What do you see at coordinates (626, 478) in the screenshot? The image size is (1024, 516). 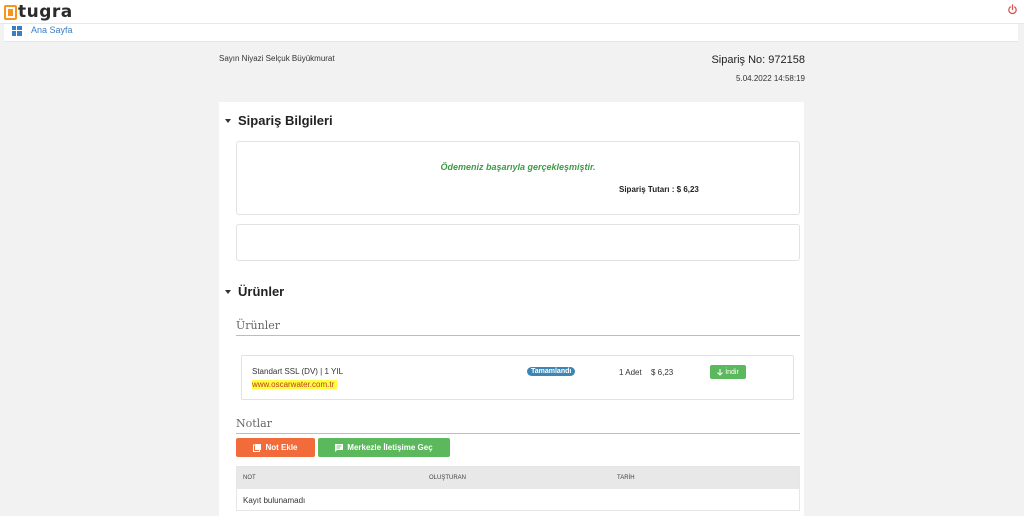 I see `column-header-date: TARİH` at bounding box center [626, 478].